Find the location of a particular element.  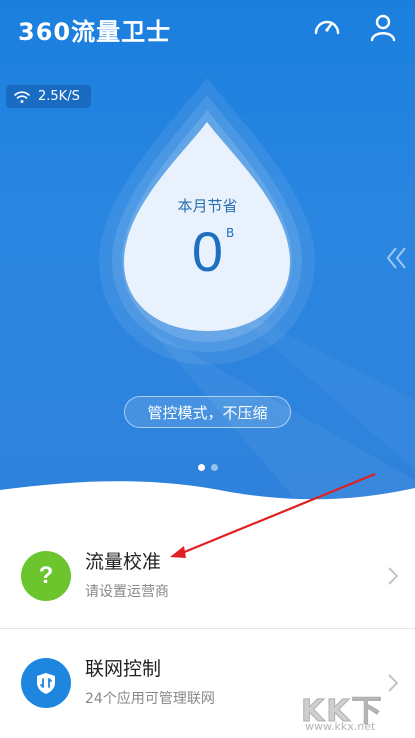

watermark-url: www.kkx.net is located at coordinates (340, 726).